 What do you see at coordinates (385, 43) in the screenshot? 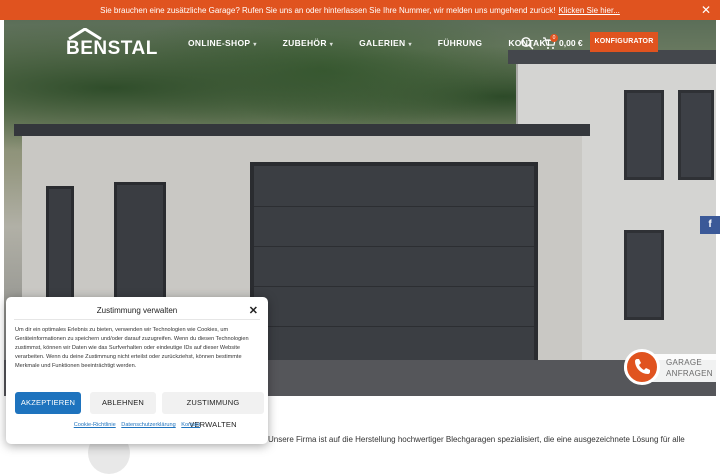
I see `nav-item-galerien: GALERIEN ▾` at bounding box center [385, 43].